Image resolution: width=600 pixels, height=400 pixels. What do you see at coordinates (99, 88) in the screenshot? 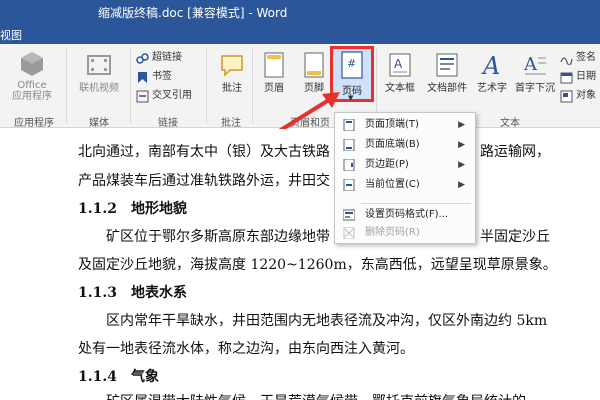
I see `online-video-label: 联机视频` at bounding box center [99, 88].